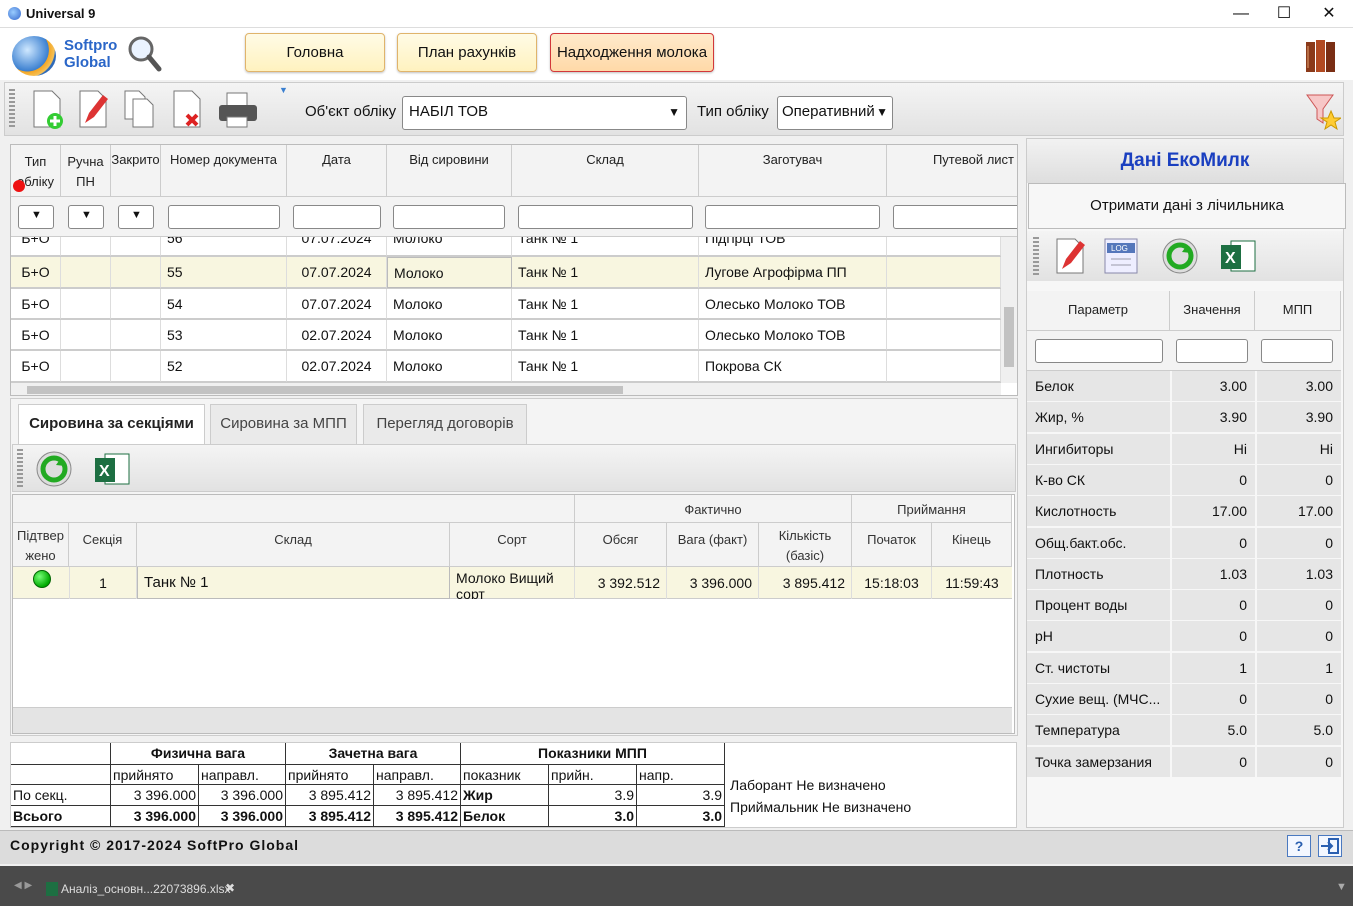 The height and width of the screenshot is (906, 1353). What do you see at coordinates (1184, 762) in the screenshot?
I see `param-row: Точка замерзания 0 0` at bounding box center [1184, 762].